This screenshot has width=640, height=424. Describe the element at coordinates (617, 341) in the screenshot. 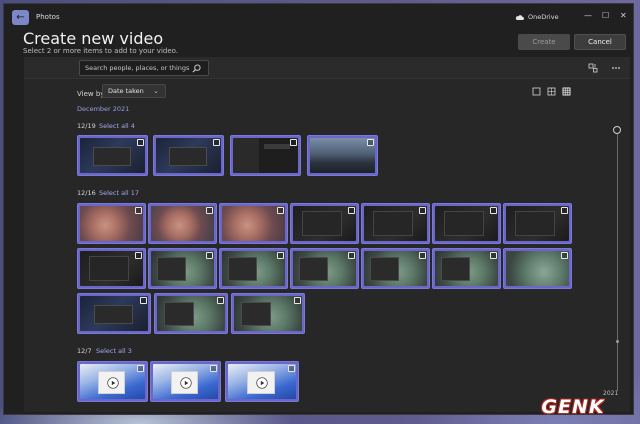

I see `timeline-marker` at that location.